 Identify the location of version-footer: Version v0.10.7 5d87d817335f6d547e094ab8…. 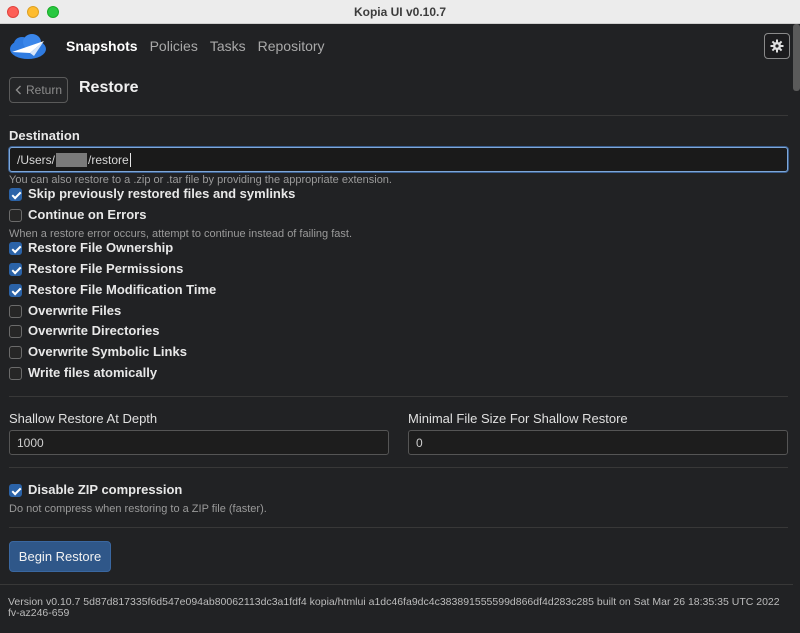
(394, 607).